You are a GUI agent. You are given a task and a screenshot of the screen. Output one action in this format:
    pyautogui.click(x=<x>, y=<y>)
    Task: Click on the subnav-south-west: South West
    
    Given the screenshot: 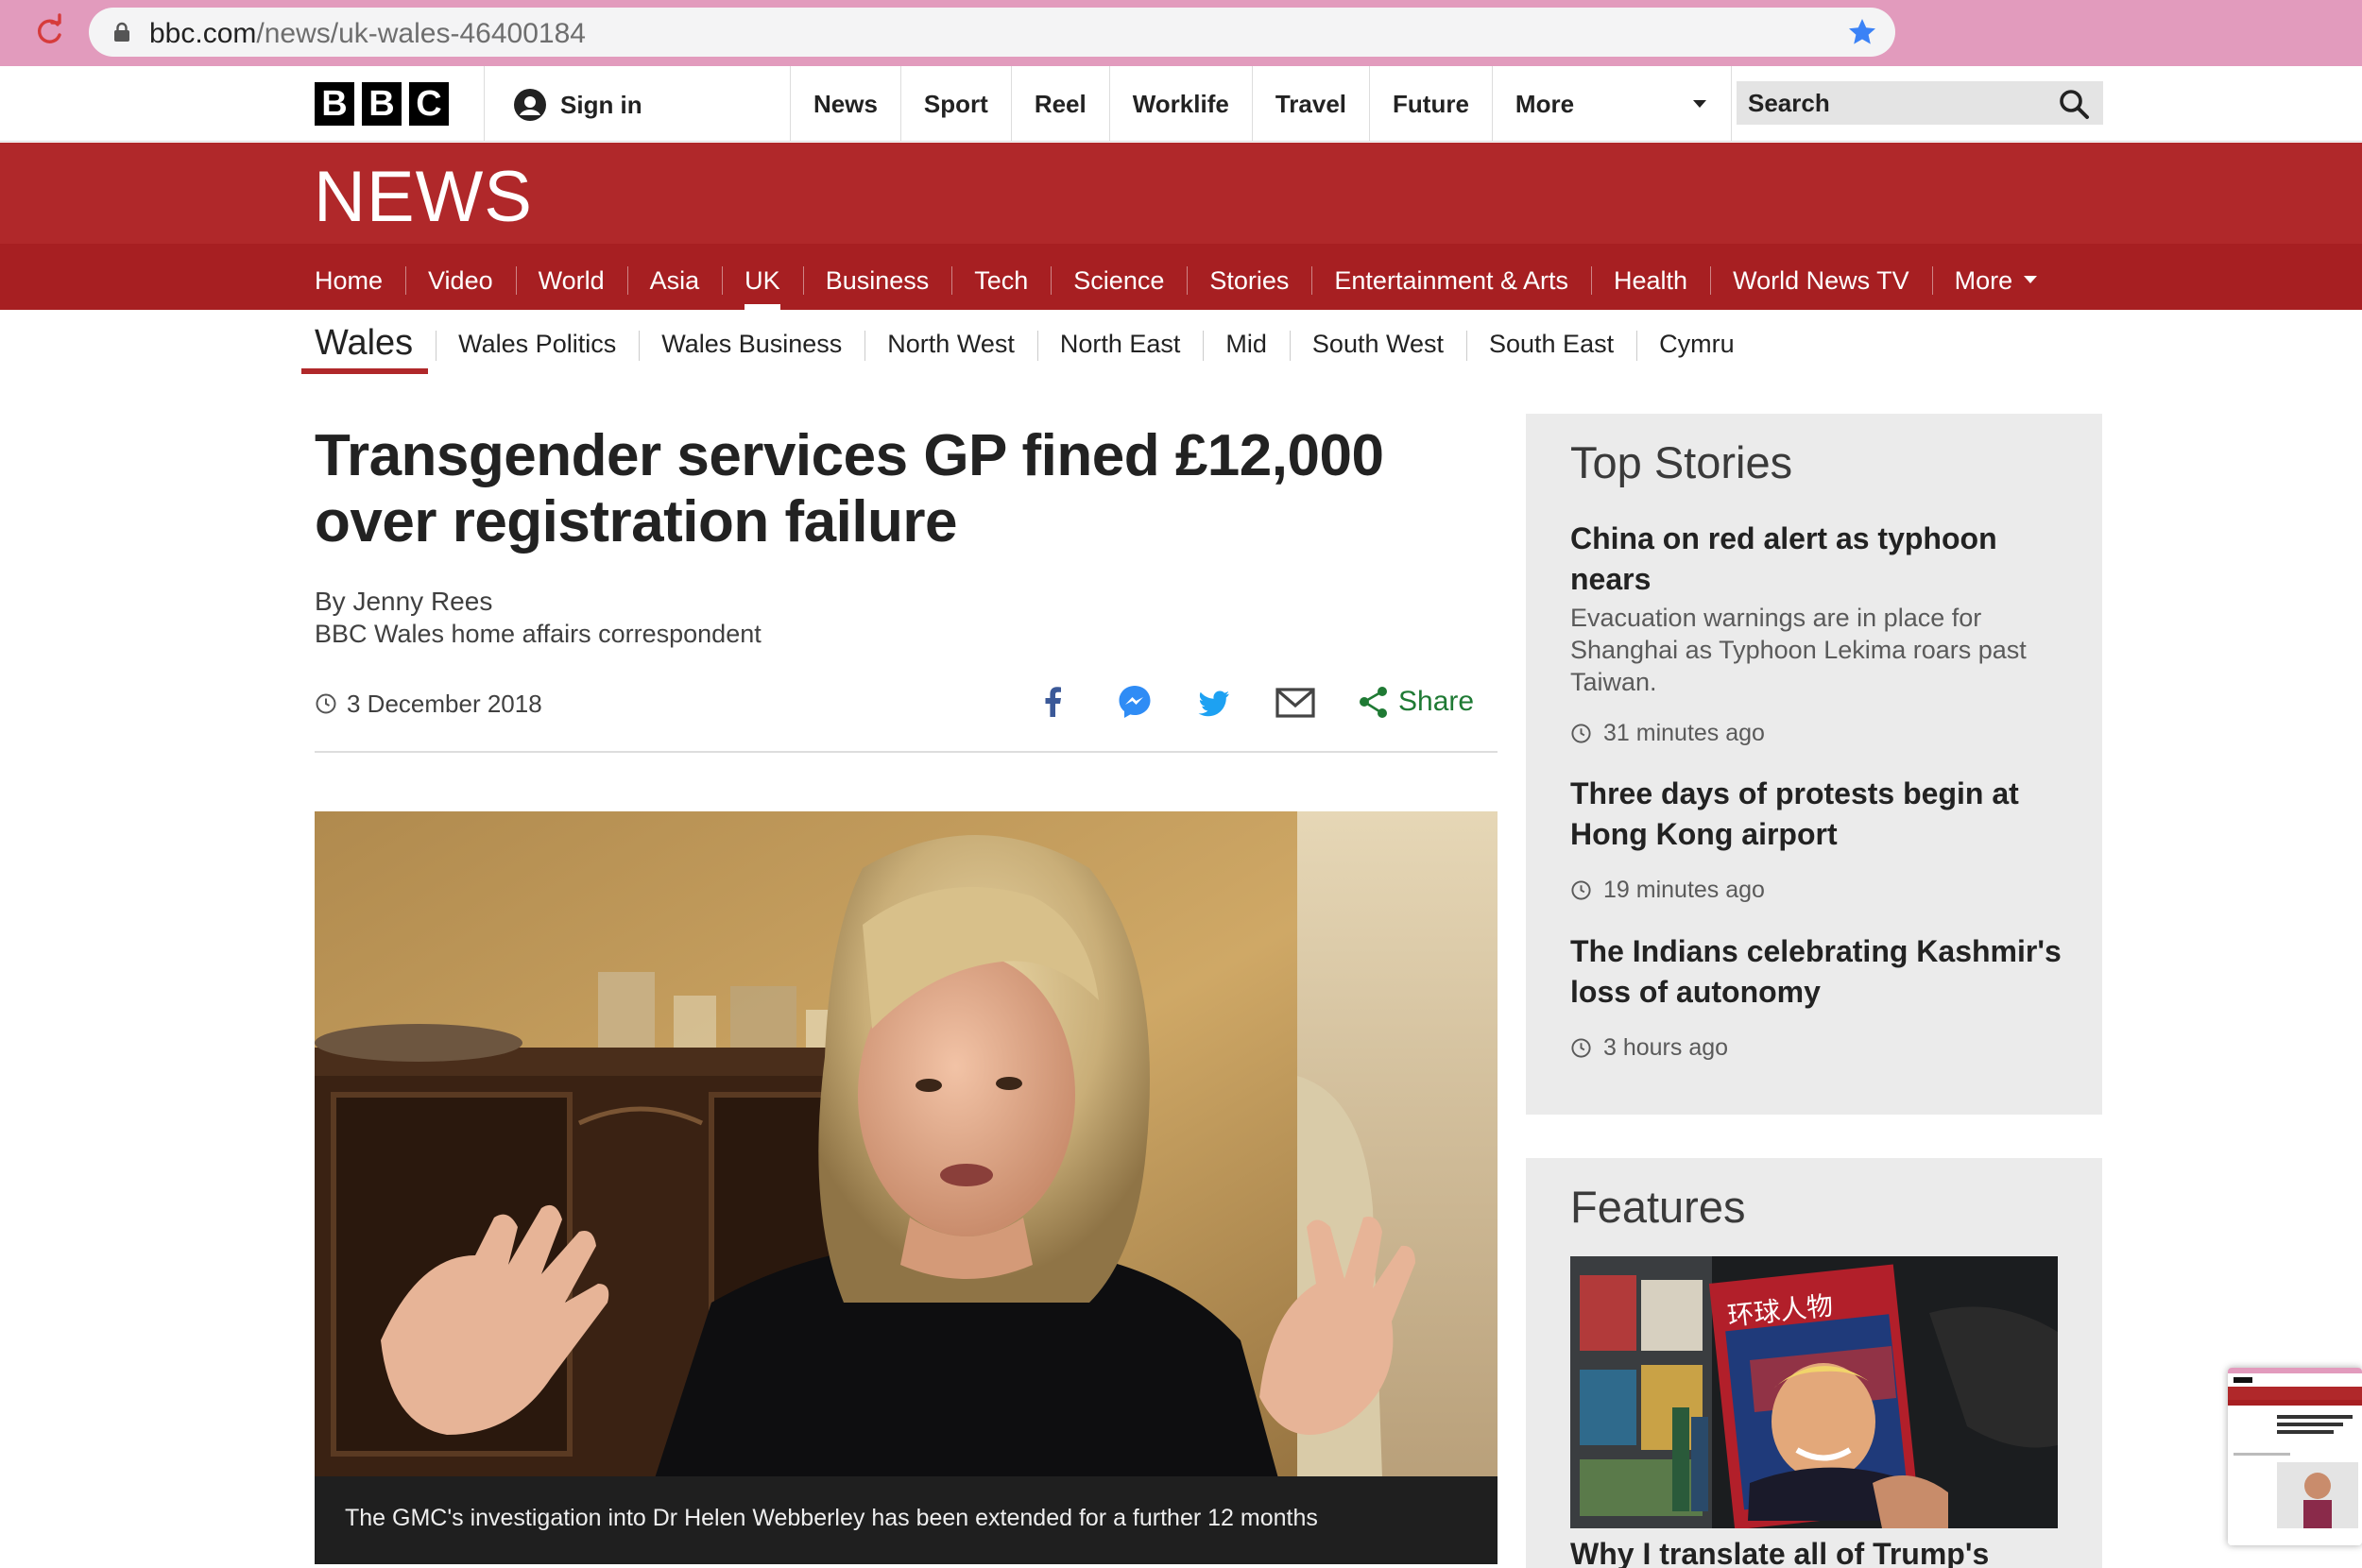 What is the action you would take?
    pyautogui.click(x=1378, y=343)
    